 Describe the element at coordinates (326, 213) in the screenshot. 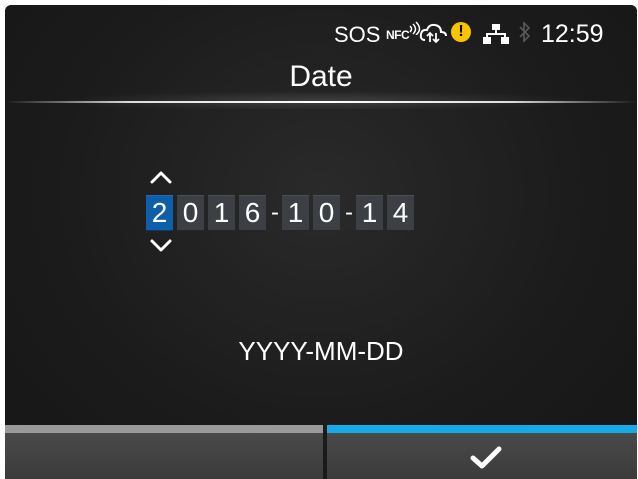

I see `month-digit-2: 0` at that location.